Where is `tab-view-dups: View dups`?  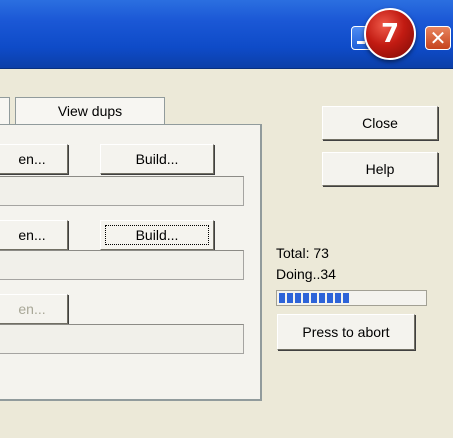
tab-view-dups: View dups is located at coordinates (90, 111).